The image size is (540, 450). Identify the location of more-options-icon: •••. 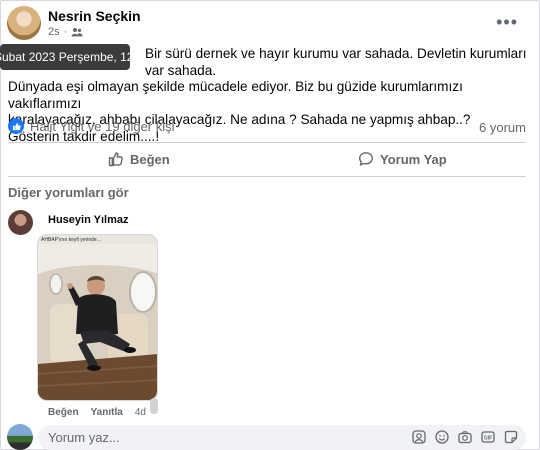
(507, 22).